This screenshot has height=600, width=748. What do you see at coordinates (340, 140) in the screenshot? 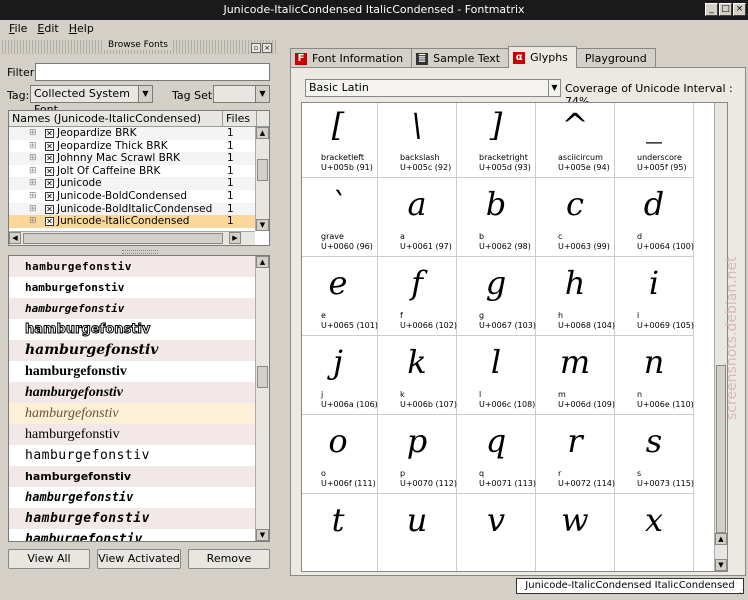
I see `glyph-cell: [bracketleft U+005b (91)` at bounding box center [340, 140].